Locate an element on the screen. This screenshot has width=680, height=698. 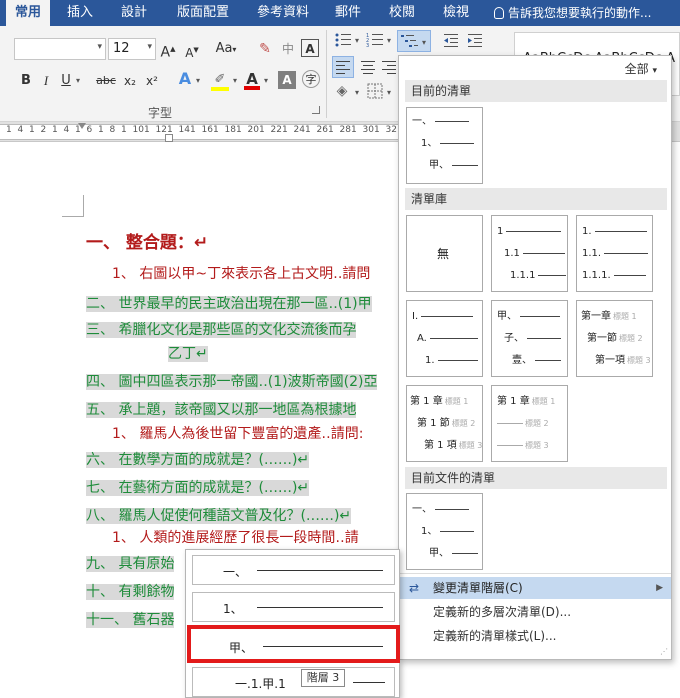
document-list-tile: 一、 1、 甲、 is located at coordinates (444, 531).